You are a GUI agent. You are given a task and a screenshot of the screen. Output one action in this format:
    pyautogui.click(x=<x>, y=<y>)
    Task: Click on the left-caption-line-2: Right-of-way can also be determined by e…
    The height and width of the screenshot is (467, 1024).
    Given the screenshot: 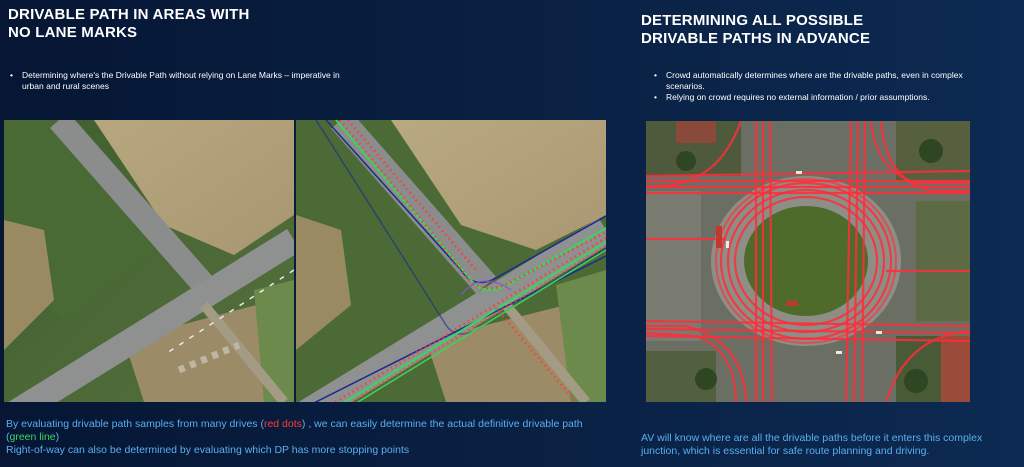 What is the action you would take?
    pyautogui.click(x=208, y=450)
    